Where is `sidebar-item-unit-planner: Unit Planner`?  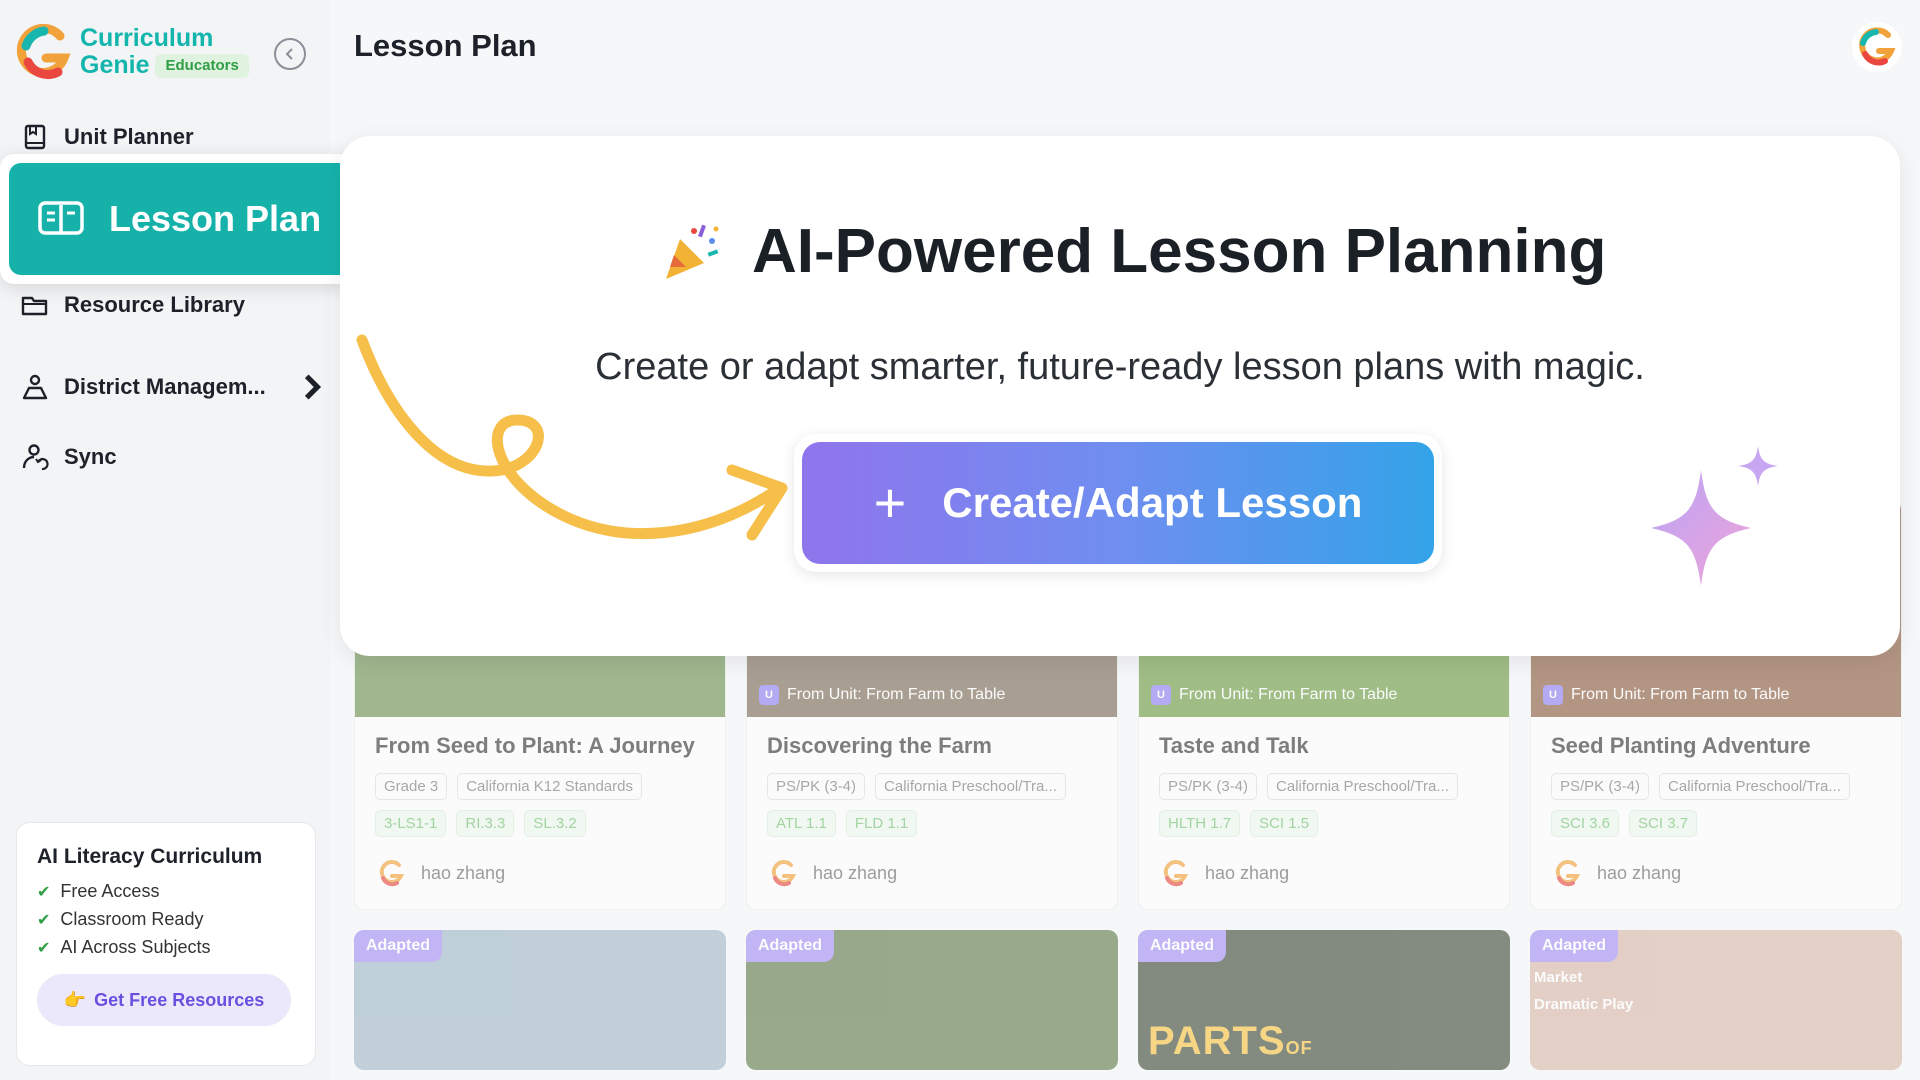
sidebar-item-unit-planner: Unit Planner is located at coordinates (107, 137).